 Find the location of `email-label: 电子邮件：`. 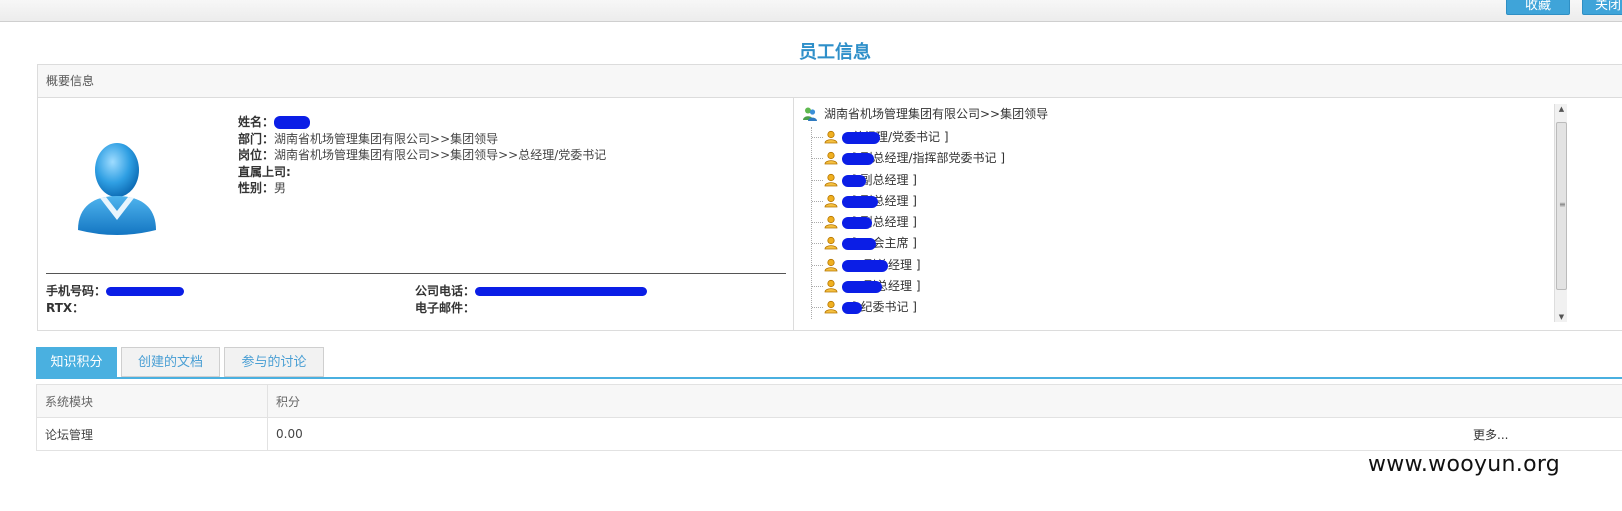

email-label: 电子邮件： is located at coordinates (445, 308).